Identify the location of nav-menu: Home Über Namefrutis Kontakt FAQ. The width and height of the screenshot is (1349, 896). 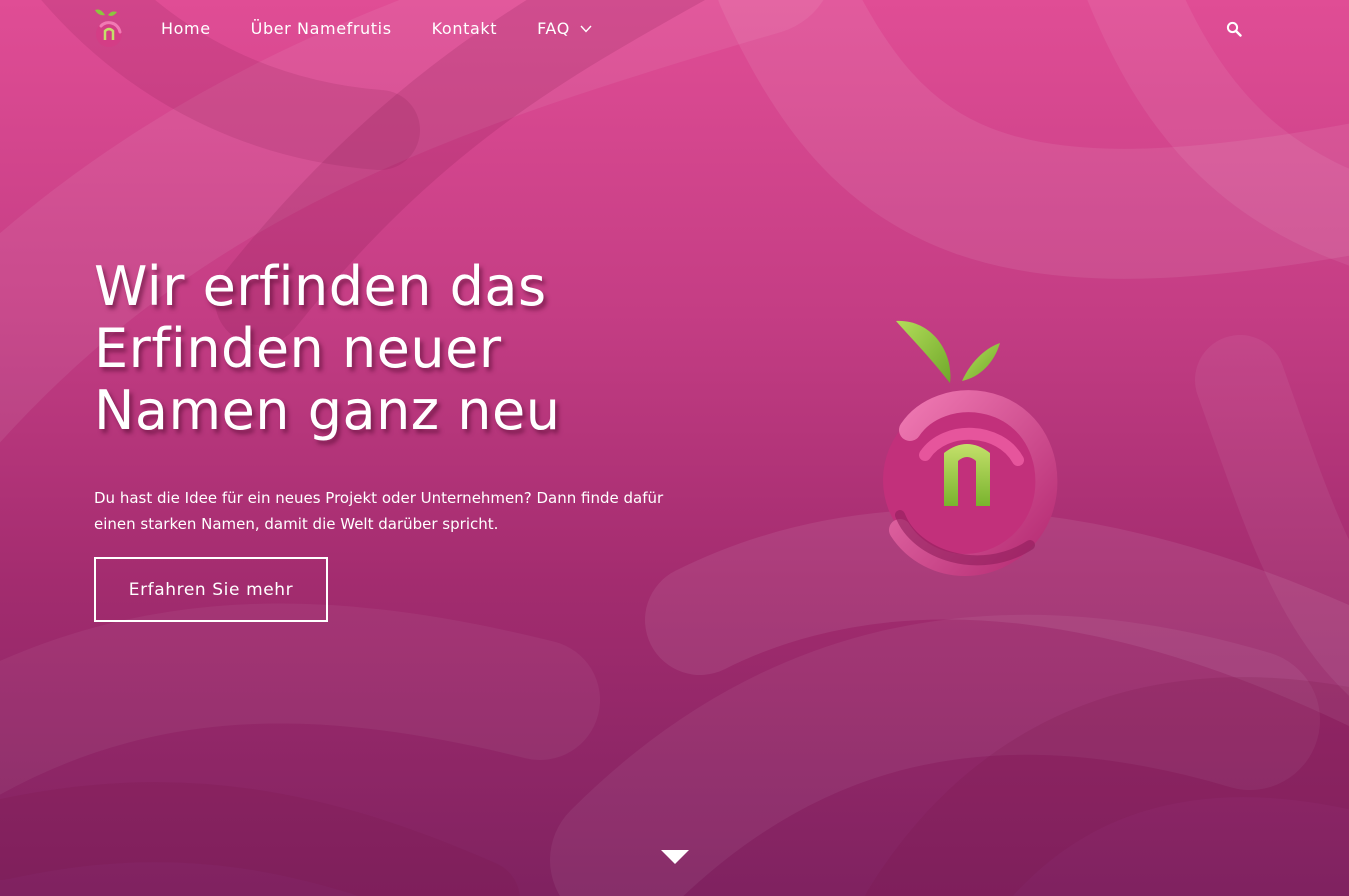
(376, 29).